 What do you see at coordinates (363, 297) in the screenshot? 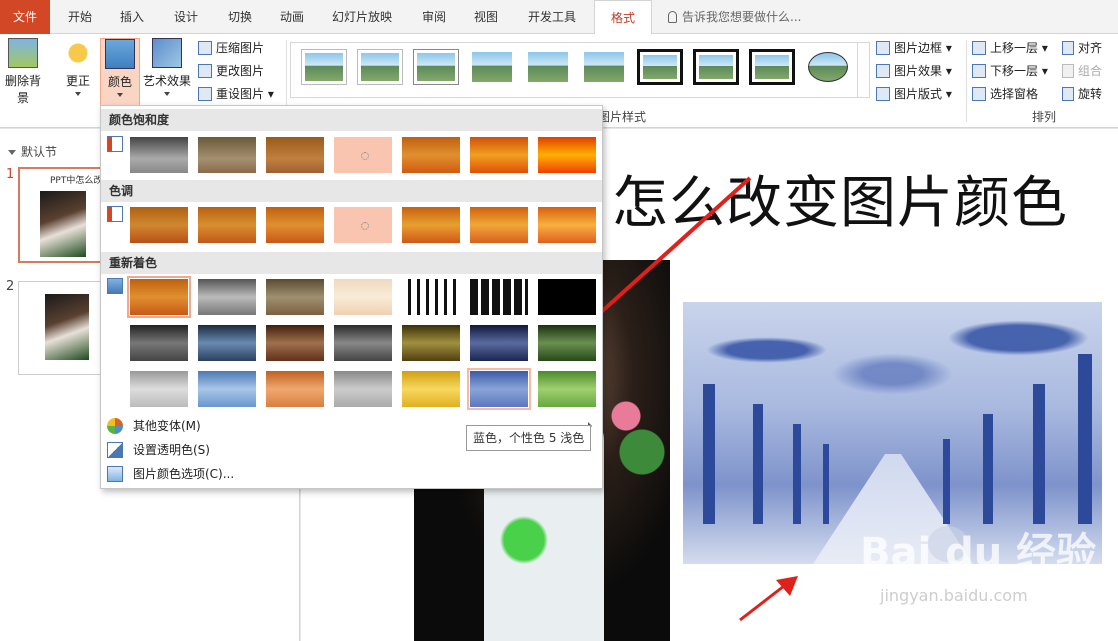
I see `recolor-washout` at bounding box center [363, 297].